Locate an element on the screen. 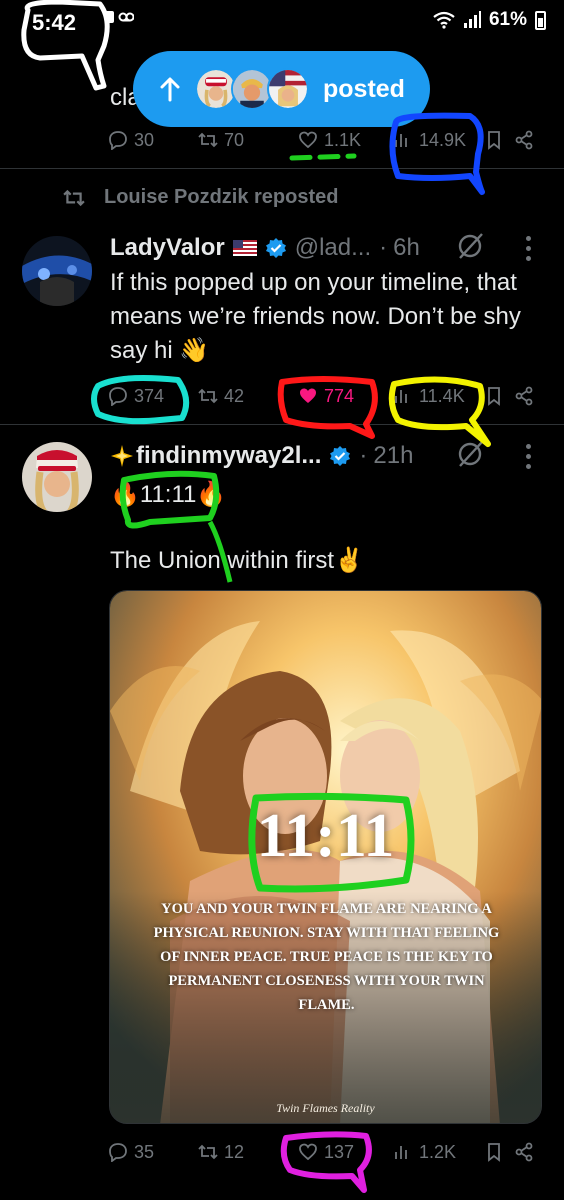  views-count: 14.9K is located at coordinates (443, 139).